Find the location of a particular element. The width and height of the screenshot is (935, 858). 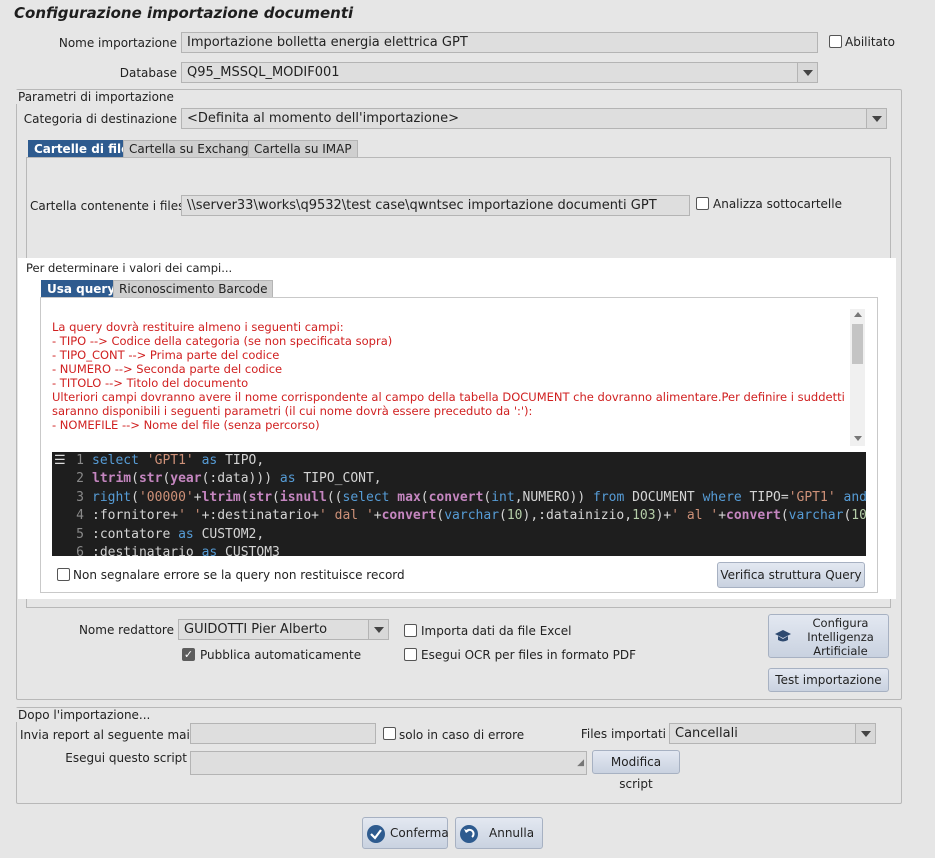

line-number: 2 is located at coordinates (80, 479).